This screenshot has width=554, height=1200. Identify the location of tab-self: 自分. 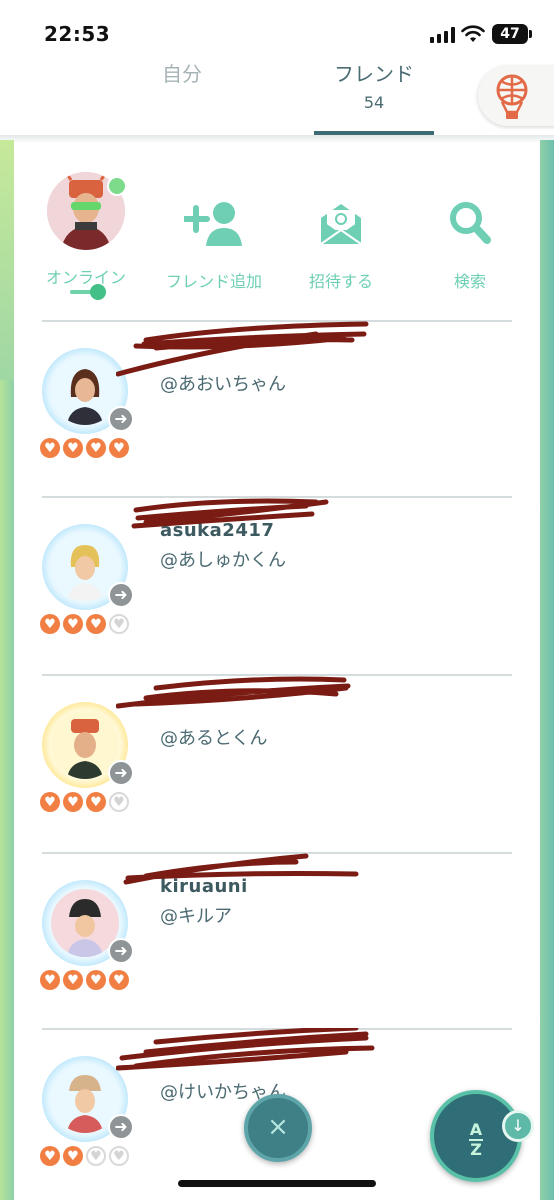
(182, 72).